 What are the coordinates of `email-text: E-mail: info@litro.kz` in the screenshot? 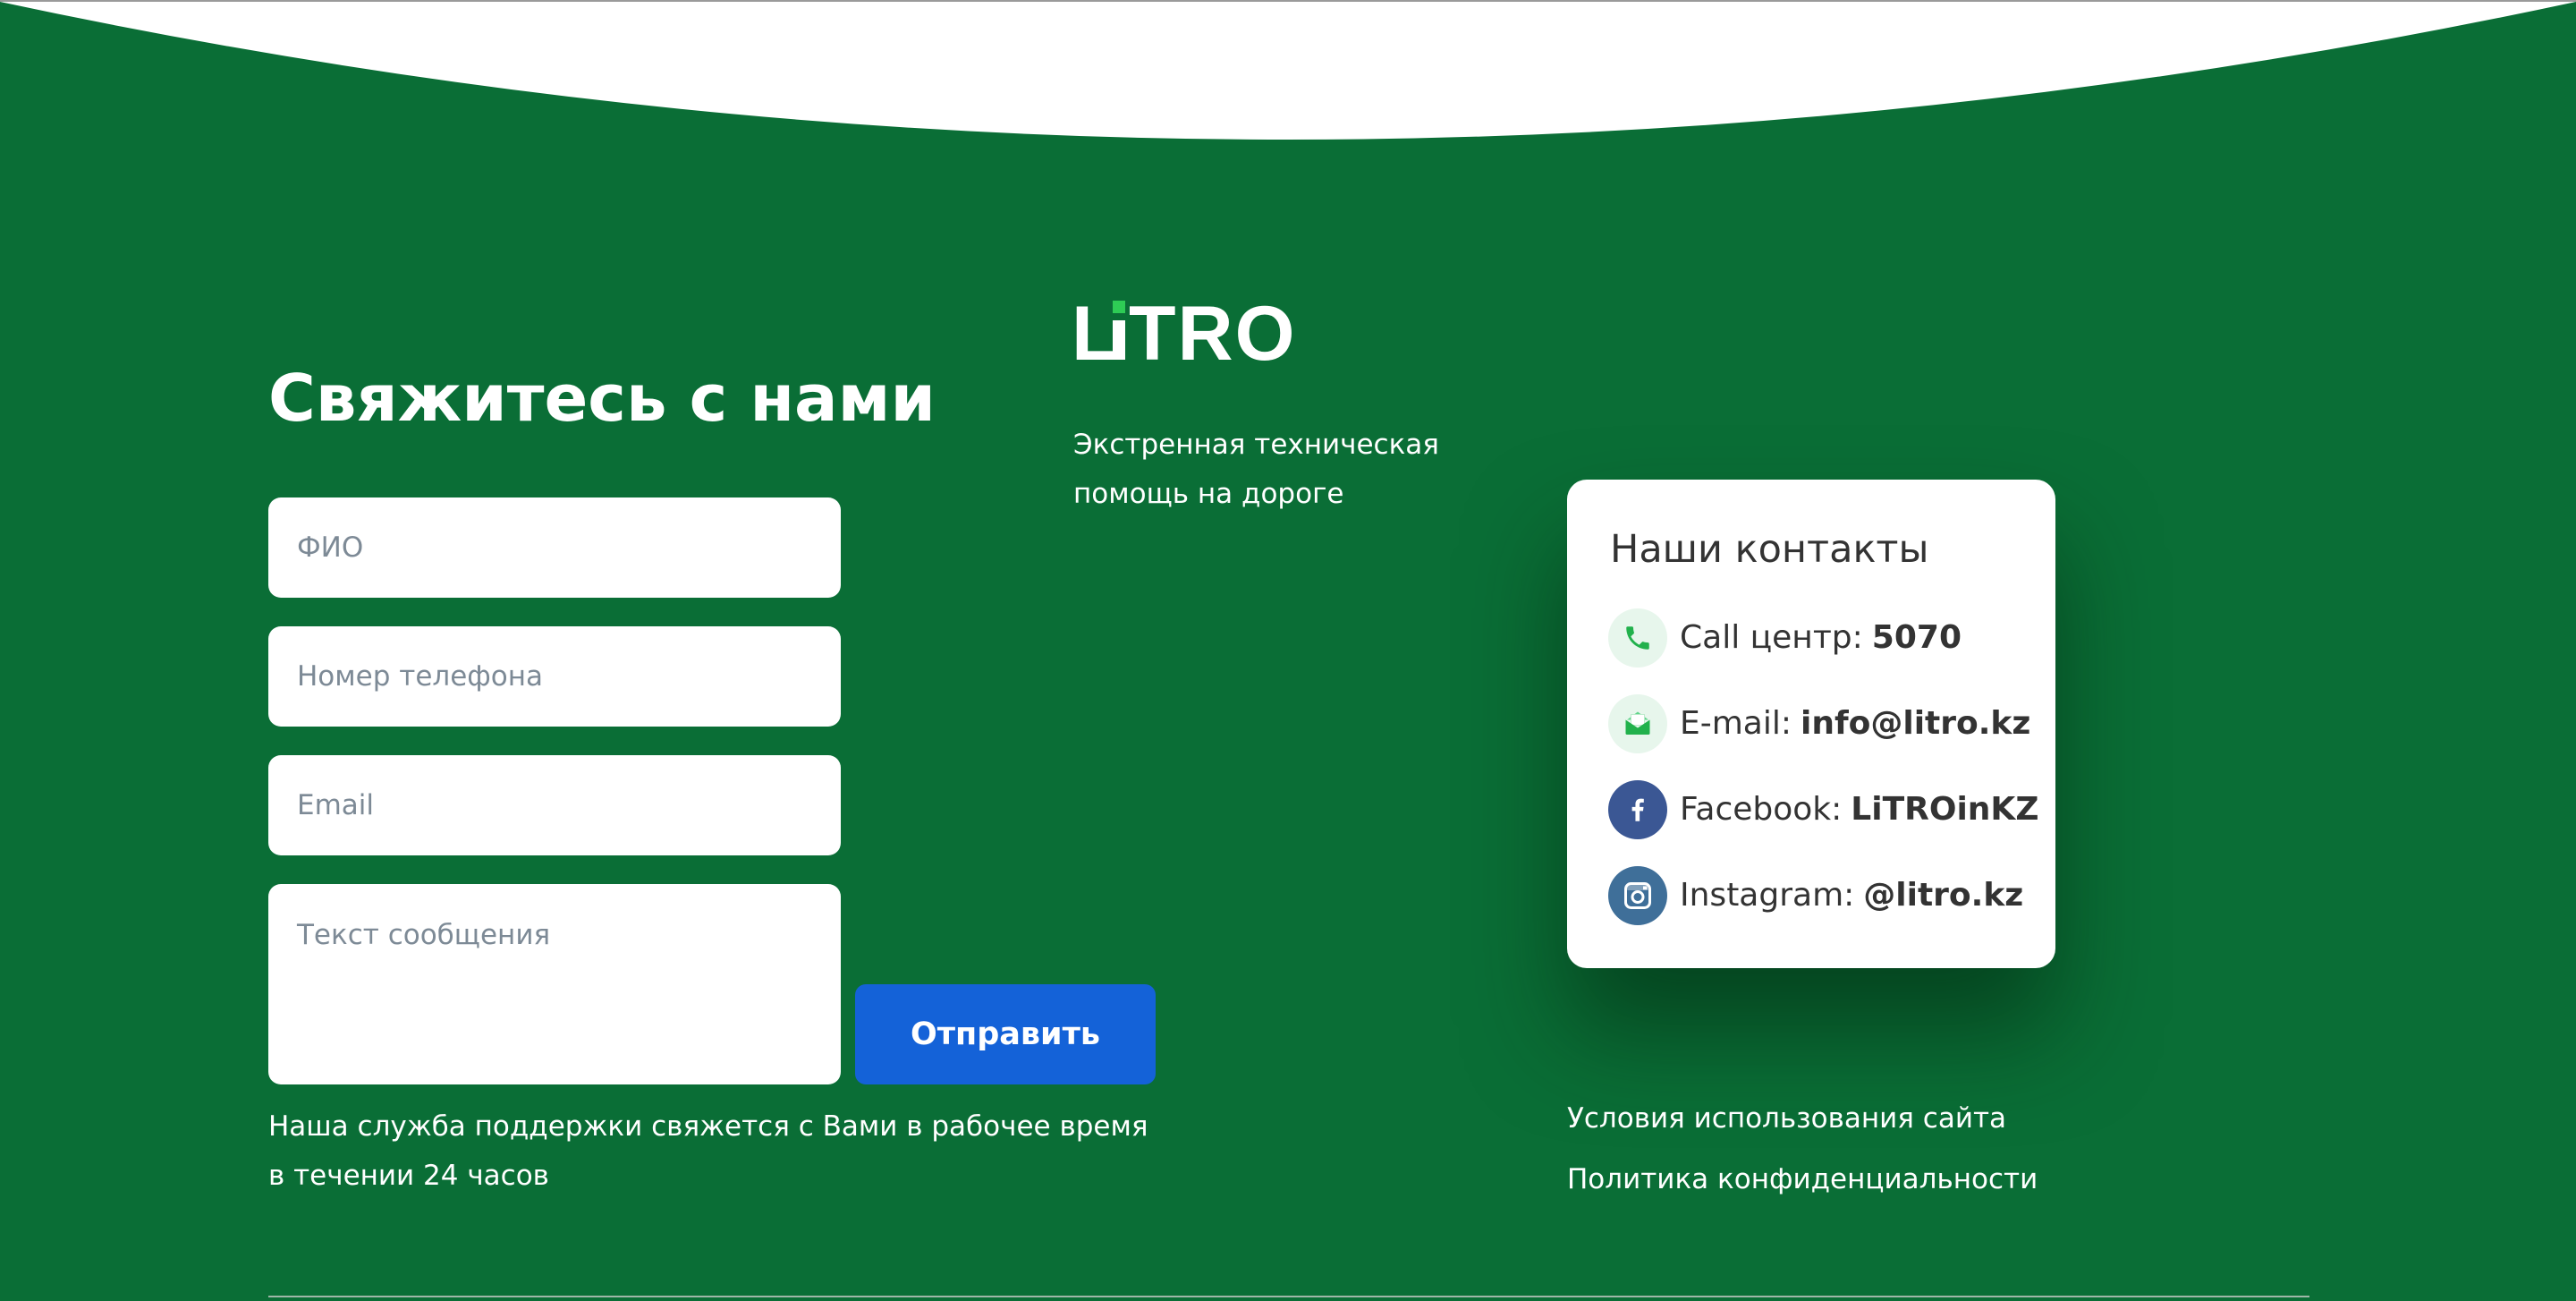 It's located at (1855, 723).